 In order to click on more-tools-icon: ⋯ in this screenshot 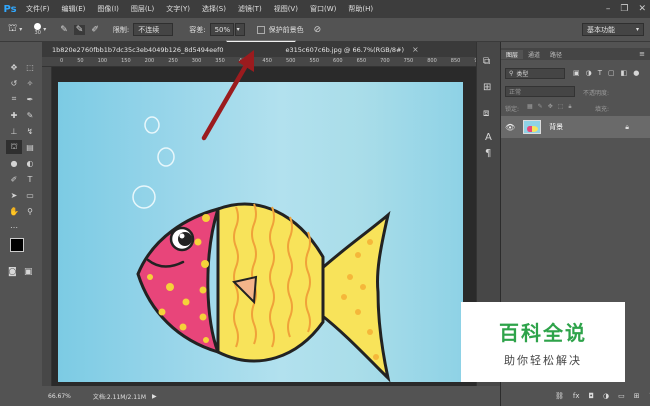, I will do `click(14, 227)`.